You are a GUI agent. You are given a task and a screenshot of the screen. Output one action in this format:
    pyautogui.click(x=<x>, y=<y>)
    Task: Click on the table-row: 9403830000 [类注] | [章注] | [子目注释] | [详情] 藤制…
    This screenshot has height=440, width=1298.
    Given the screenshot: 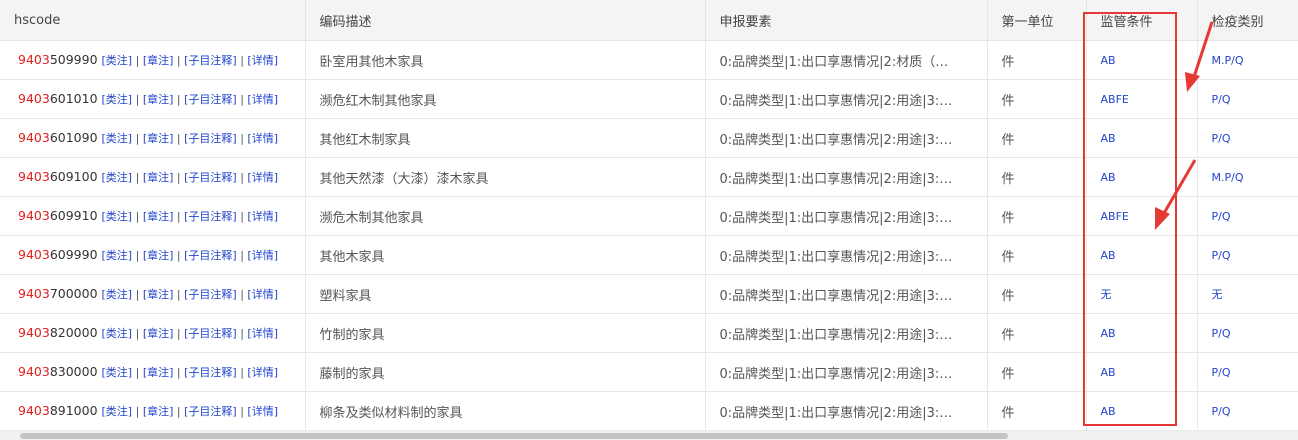 What is the action you would take?
    pyautogui.click(x=649, y=372)
    